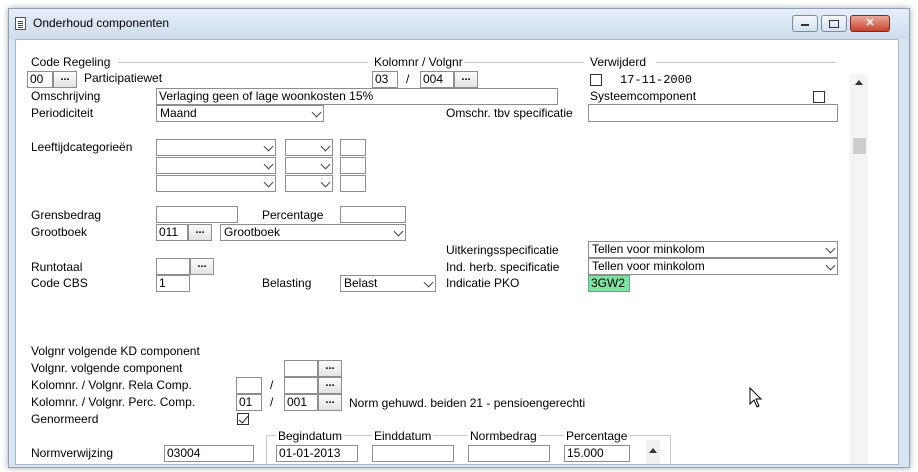 Image resolution: width=918 pixels, height=472 pixels. Describe the element at coordinates (509, 453) in the screenshot. I see `norm-normbedrag-cell` at that location.